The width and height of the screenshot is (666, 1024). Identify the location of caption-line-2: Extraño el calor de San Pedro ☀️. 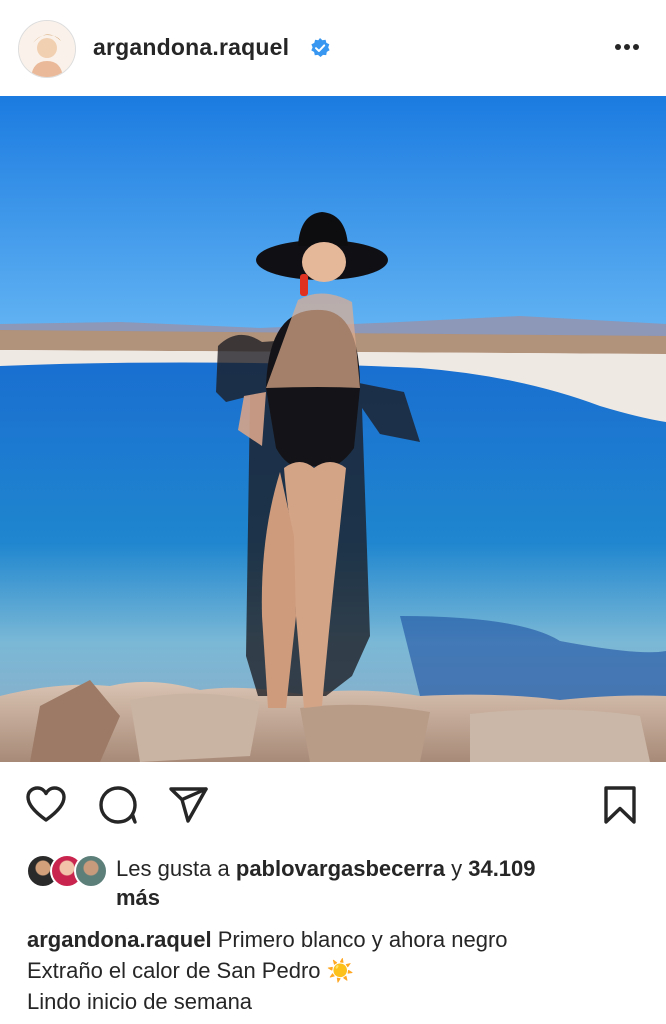
(337, 970).